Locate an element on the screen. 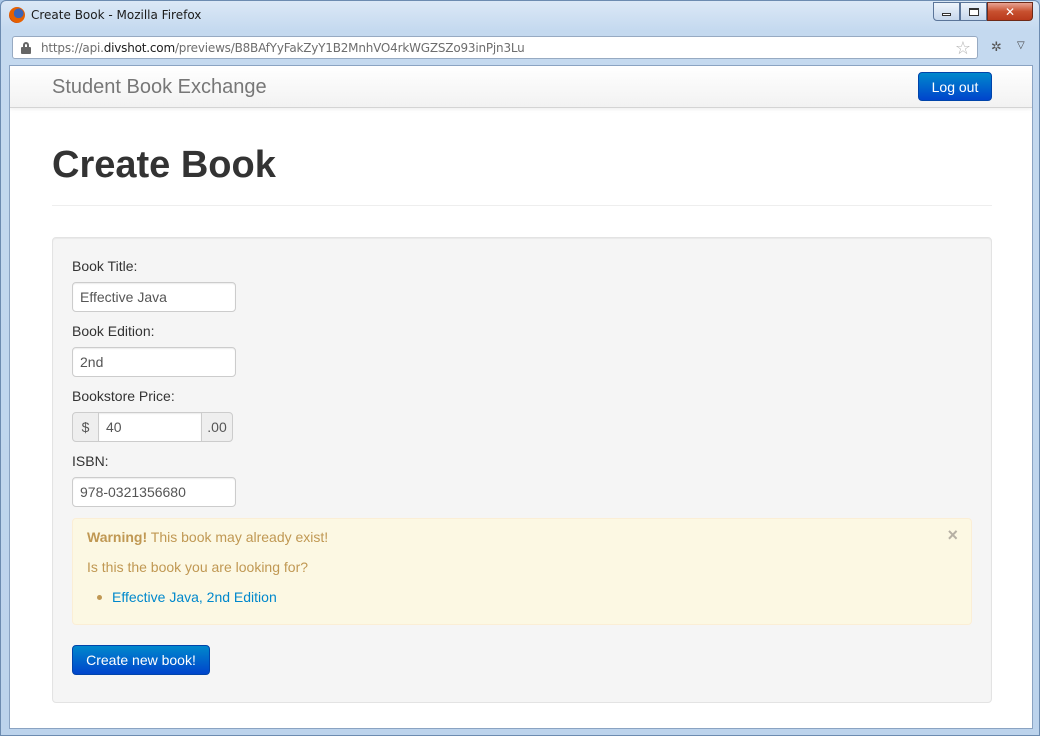 Image resolution: width=1040 pixels, height=736 pixels. maximize-button is located at coordinates (973, 11).